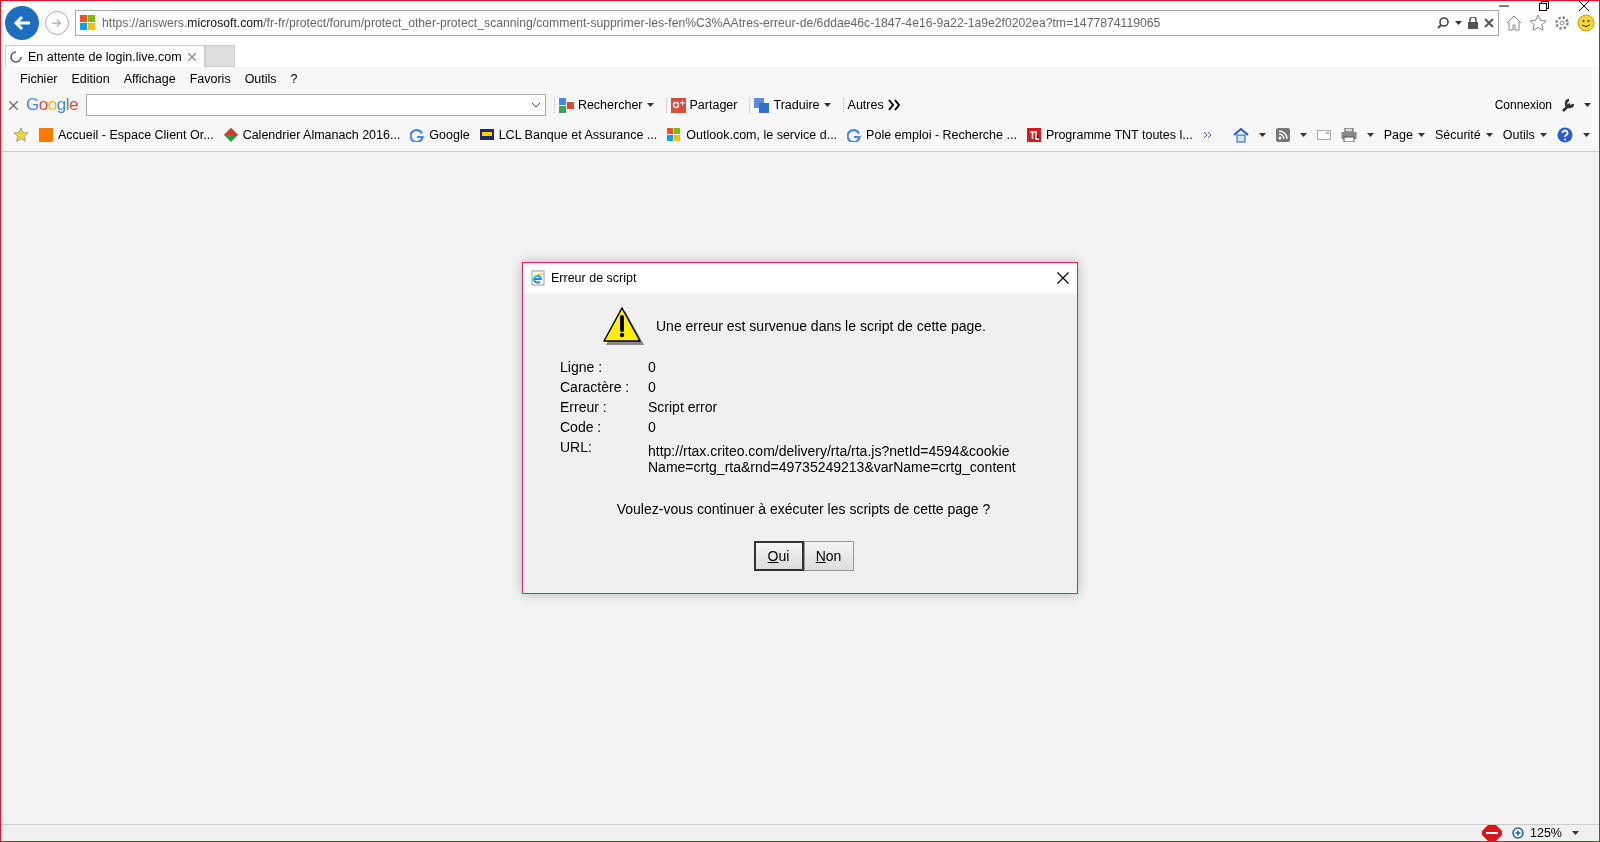 The image size is (1600, 842). Describe the element at coordinates (1282, 135) in the screenshot. I see `rss-icon` at that location.